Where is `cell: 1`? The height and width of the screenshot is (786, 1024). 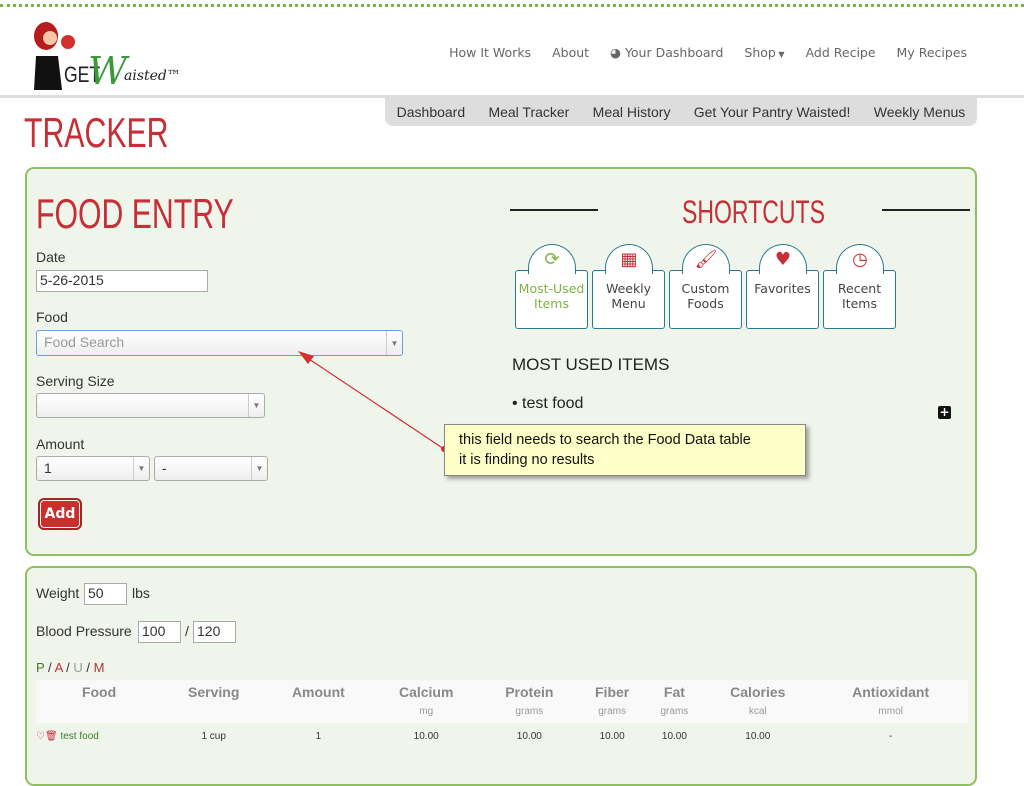 cell: 1 is located at coordinates (318, 736).